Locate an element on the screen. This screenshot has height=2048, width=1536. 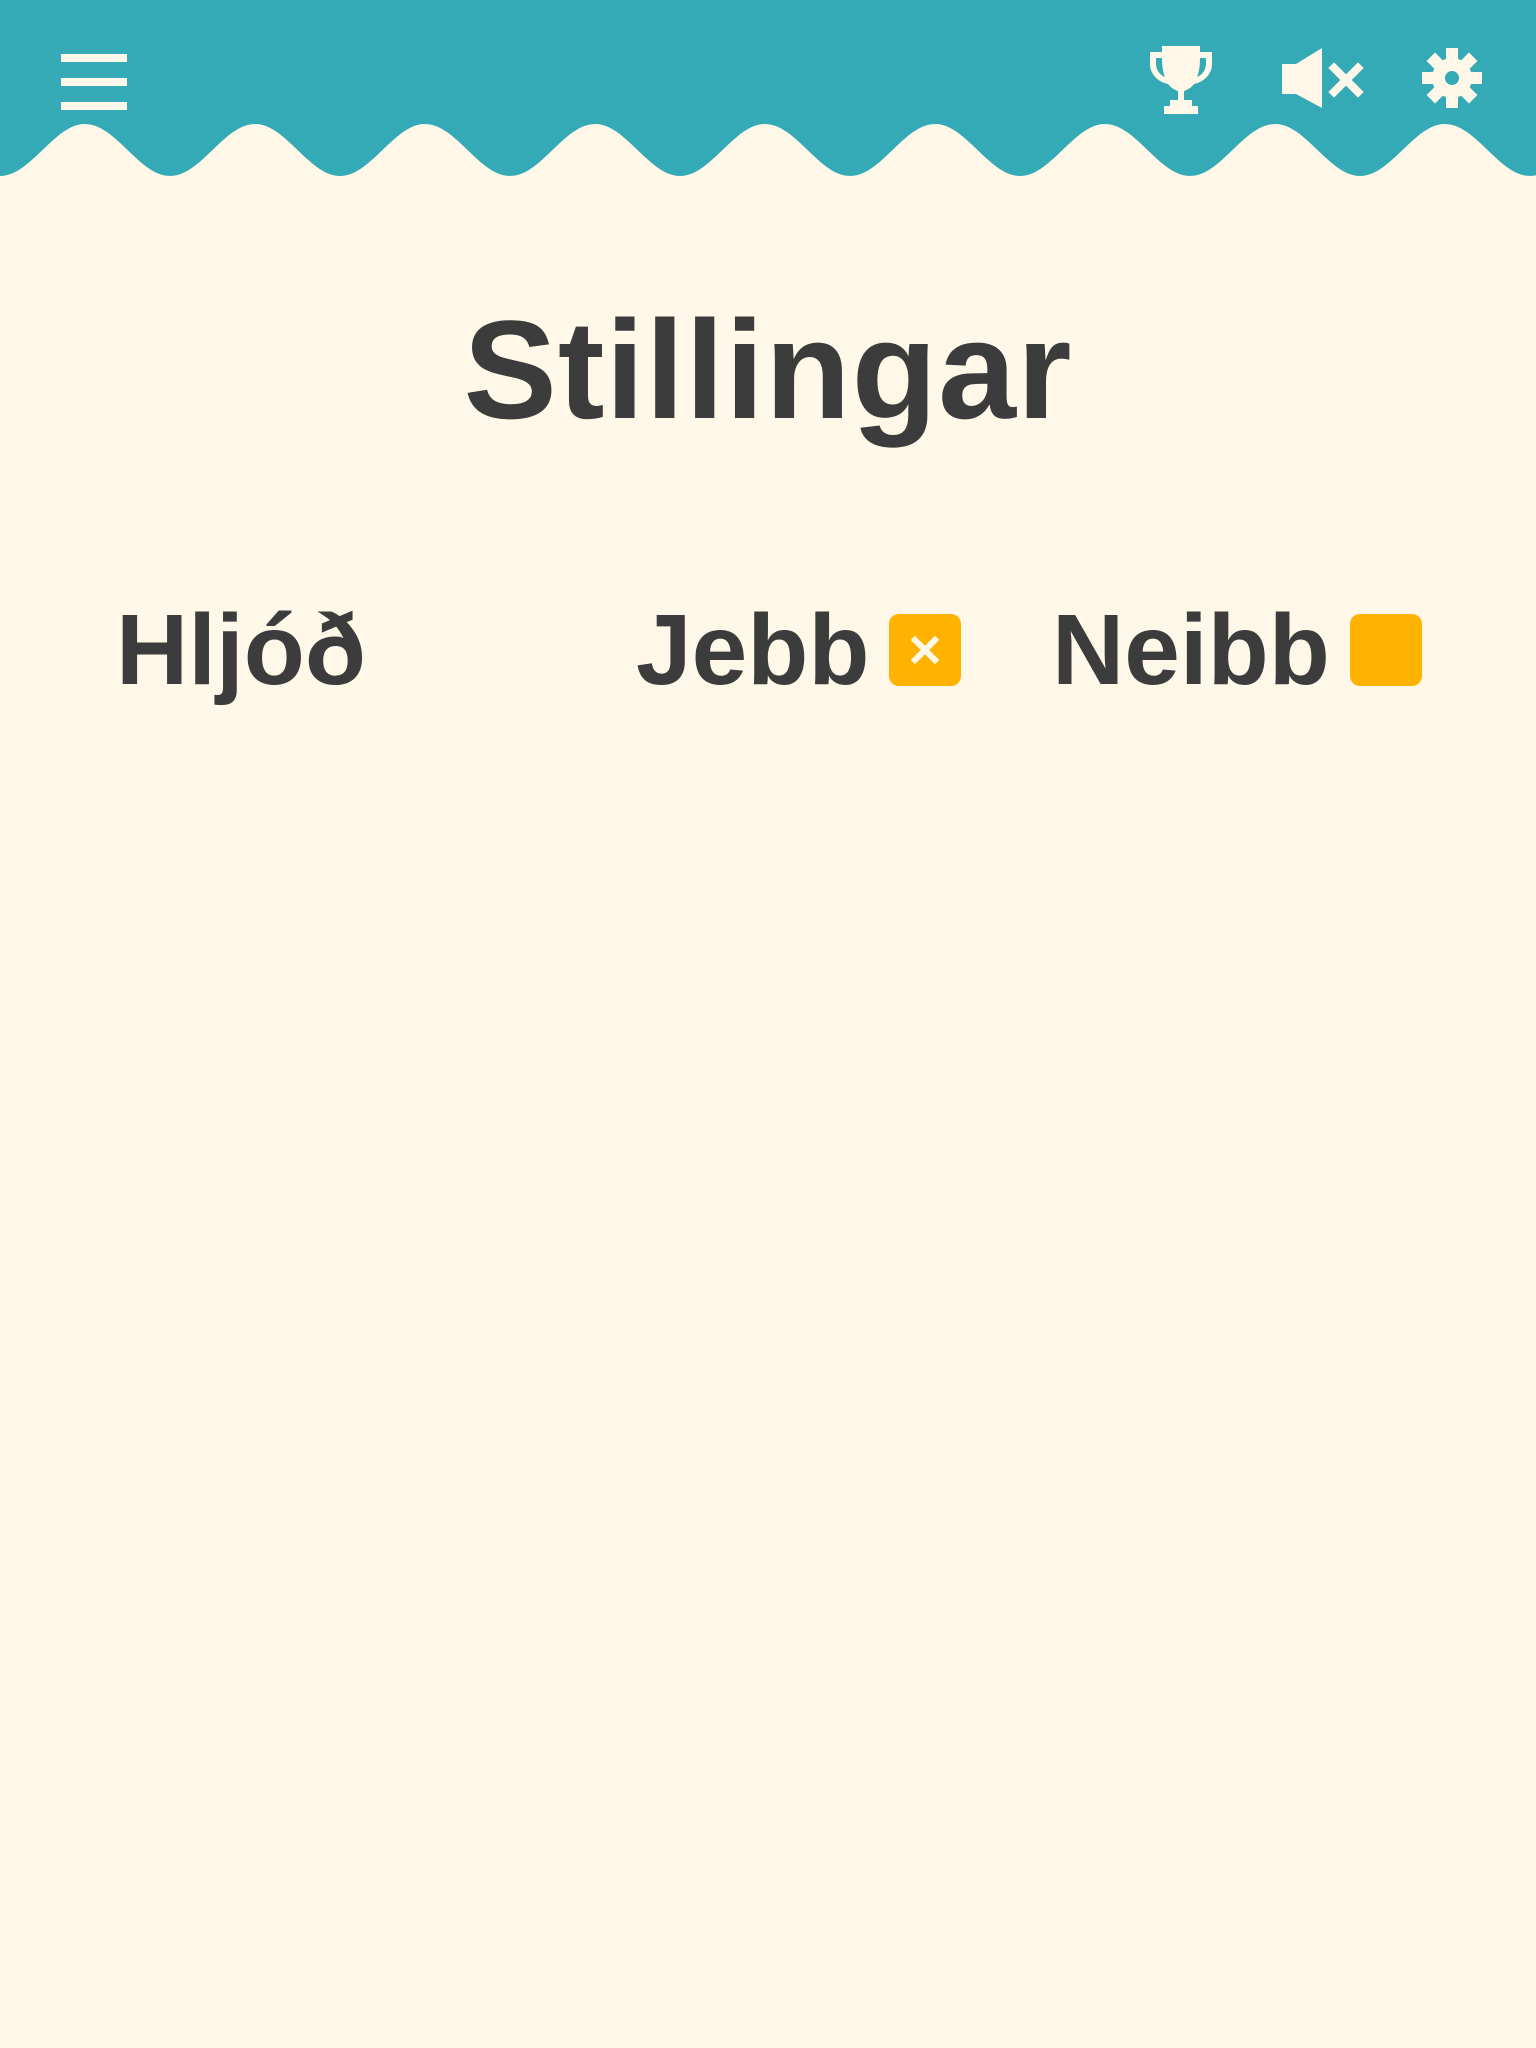
hamburger-menu-icon is located at coordinates (94, 82).